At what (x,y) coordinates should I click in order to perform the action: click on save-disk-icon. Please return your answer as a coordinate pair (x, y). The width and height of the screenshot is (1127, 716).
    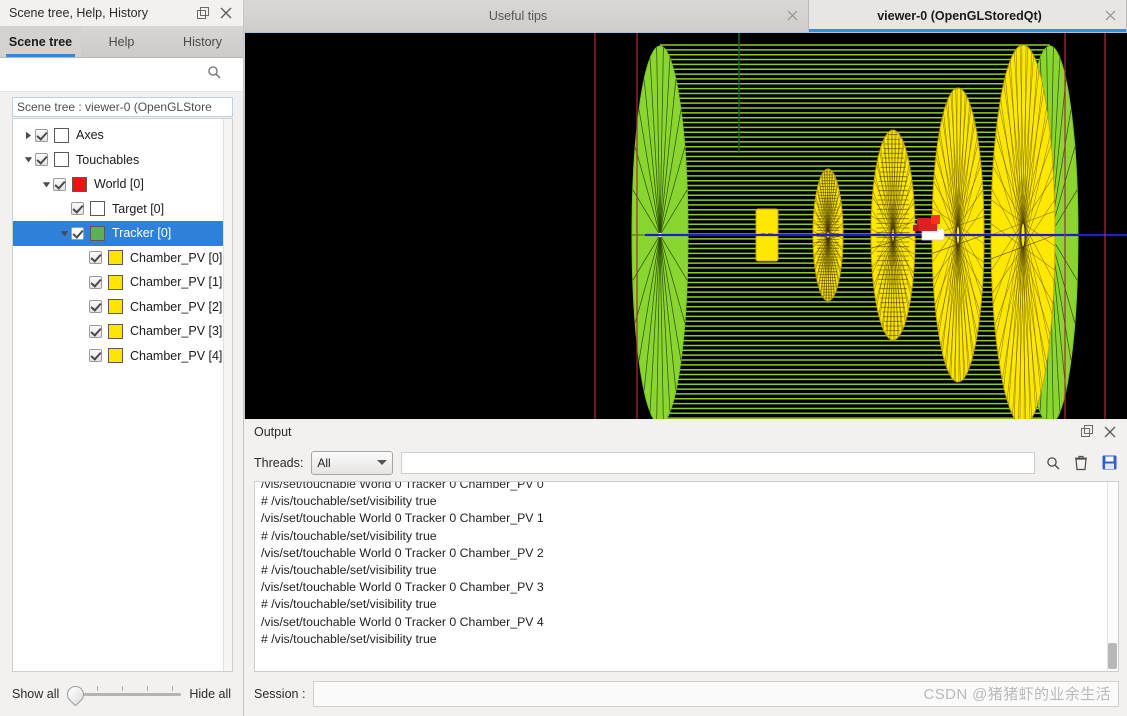
    Looking at the image, I should click on (1109, 463).